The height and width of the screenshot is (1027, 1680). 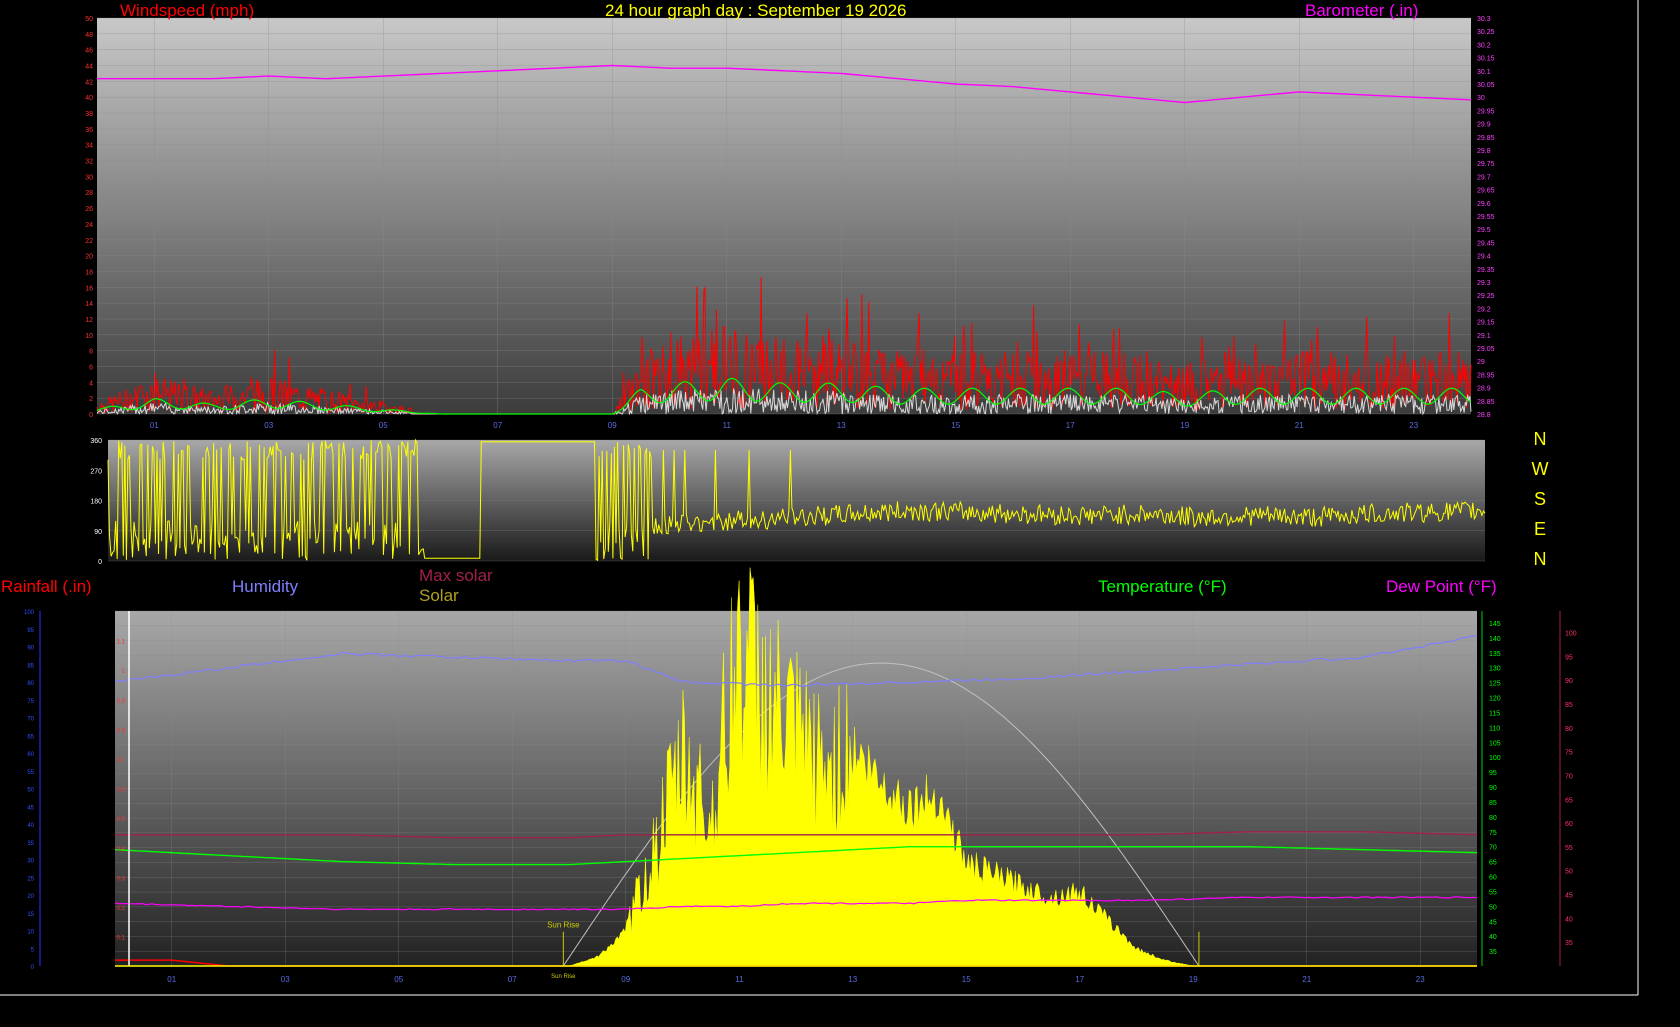 What do you see at coordinates (756, 10) in the screenshot?
I see `chart-title: 24 hour graph day : September 19 2026` at bounding box center [756, 10].